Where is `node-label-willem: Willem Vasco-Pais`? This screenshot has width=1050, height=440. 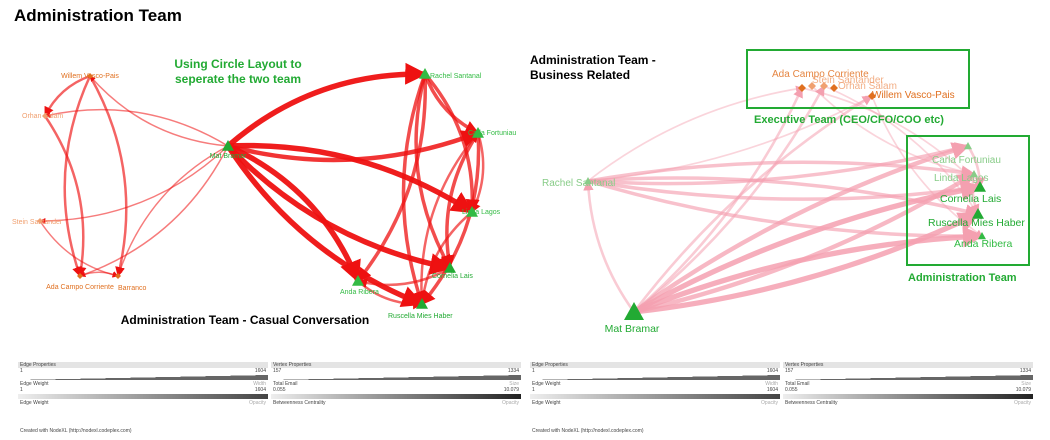 node-label-willem: Willem Vasco-Pais is located at coordinates (90, 76).